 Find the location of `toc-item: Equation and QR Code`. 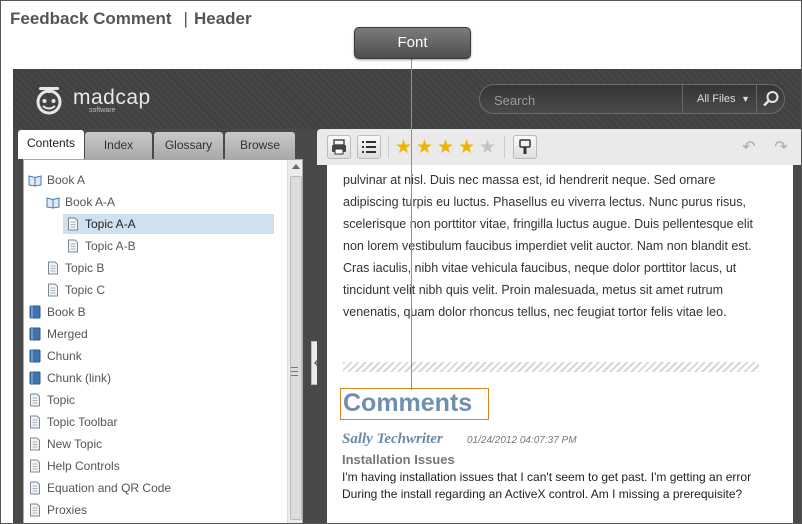

toc-item: Equation and QR Code is located at coordinates (99, 488).